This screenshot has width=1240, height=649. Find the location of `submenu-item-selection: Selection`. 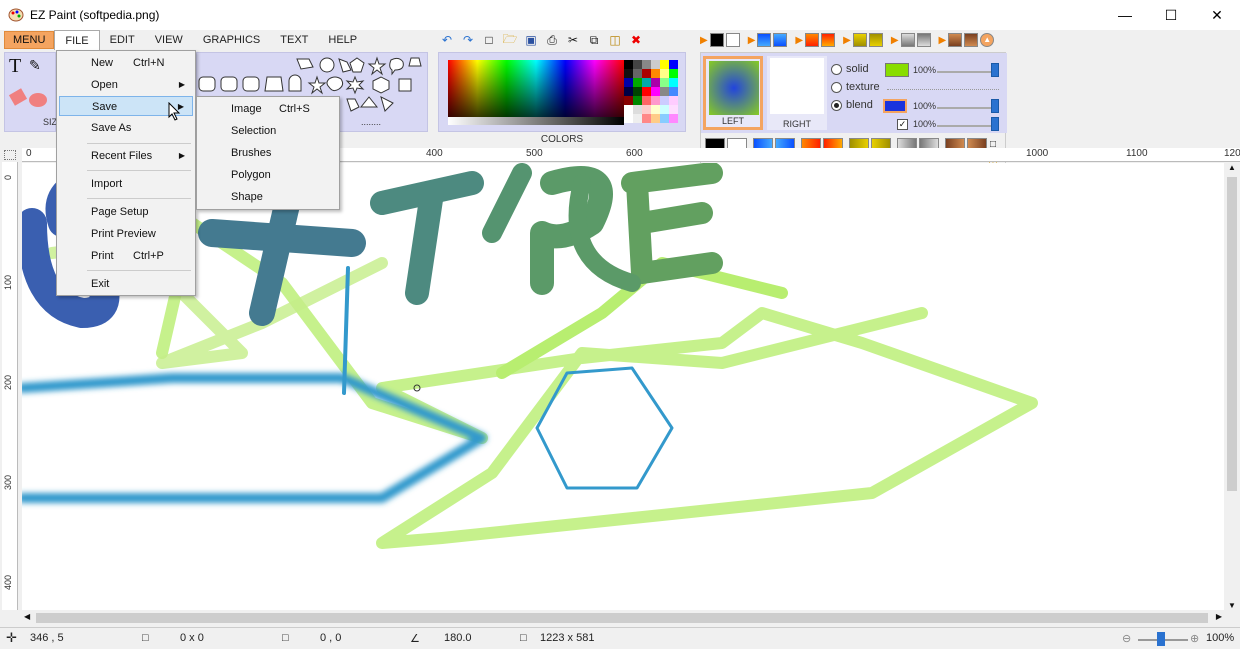

submenu-item-selection: Selection is located at coordinates (268, 131).